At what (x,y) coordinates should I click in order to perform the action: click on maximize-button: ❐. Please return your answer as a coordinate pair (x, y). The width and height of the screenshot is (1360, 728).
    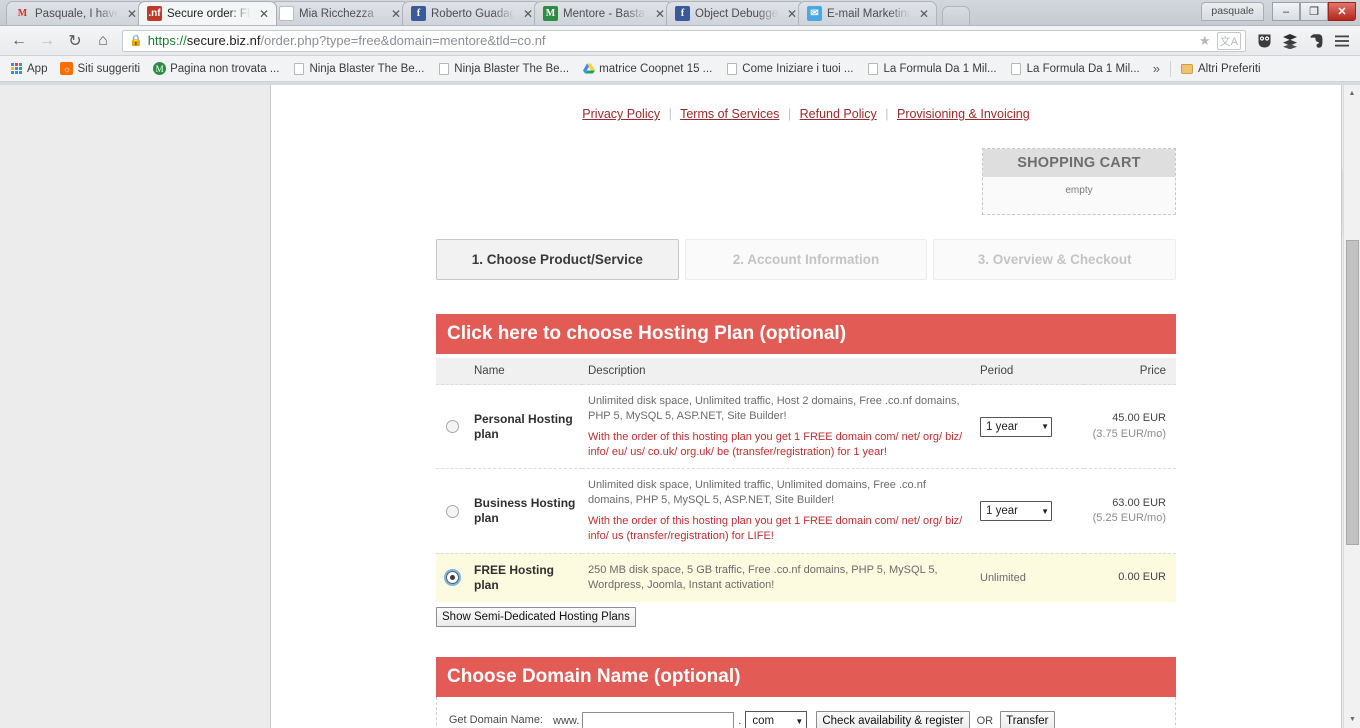
    Looking at the image, I should click on (1314, 11).